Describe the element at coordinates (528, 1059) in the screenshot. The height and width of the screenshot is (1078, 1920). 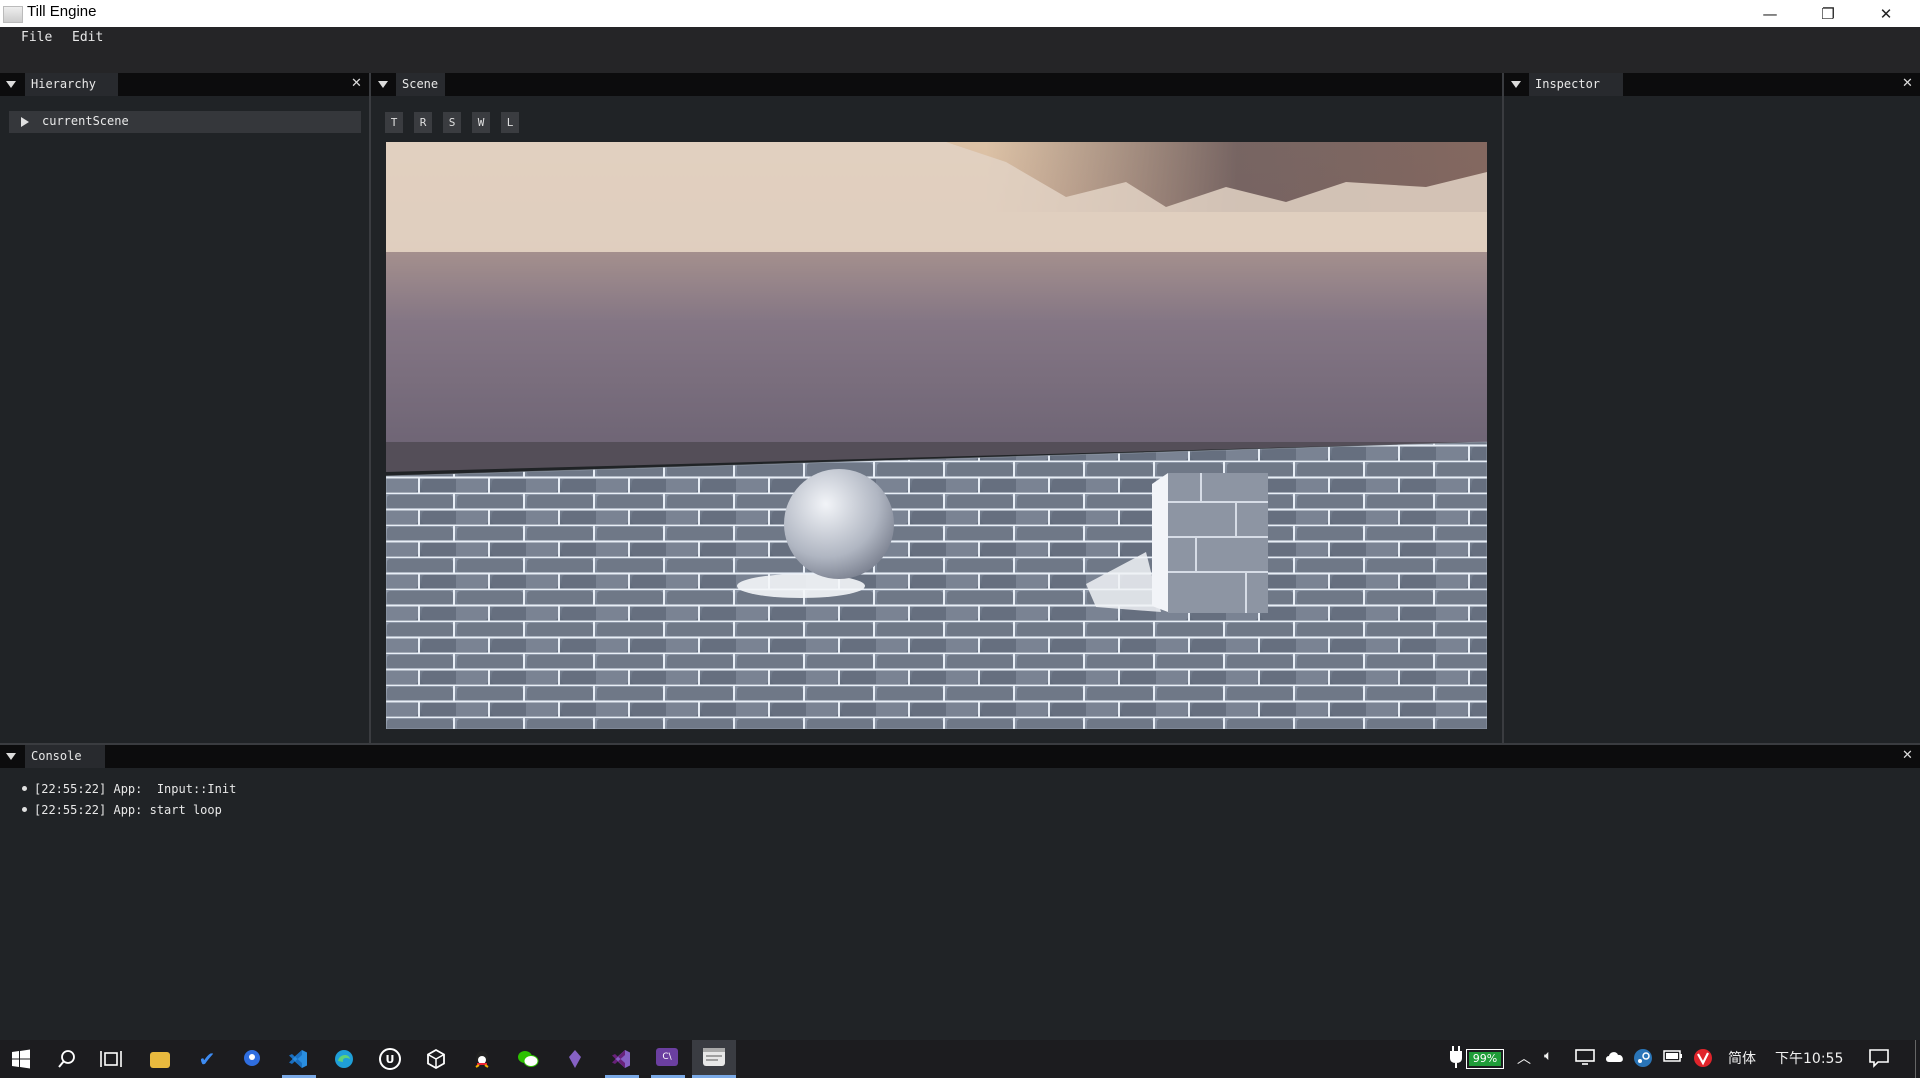
I see `wechat-icon` at that location.